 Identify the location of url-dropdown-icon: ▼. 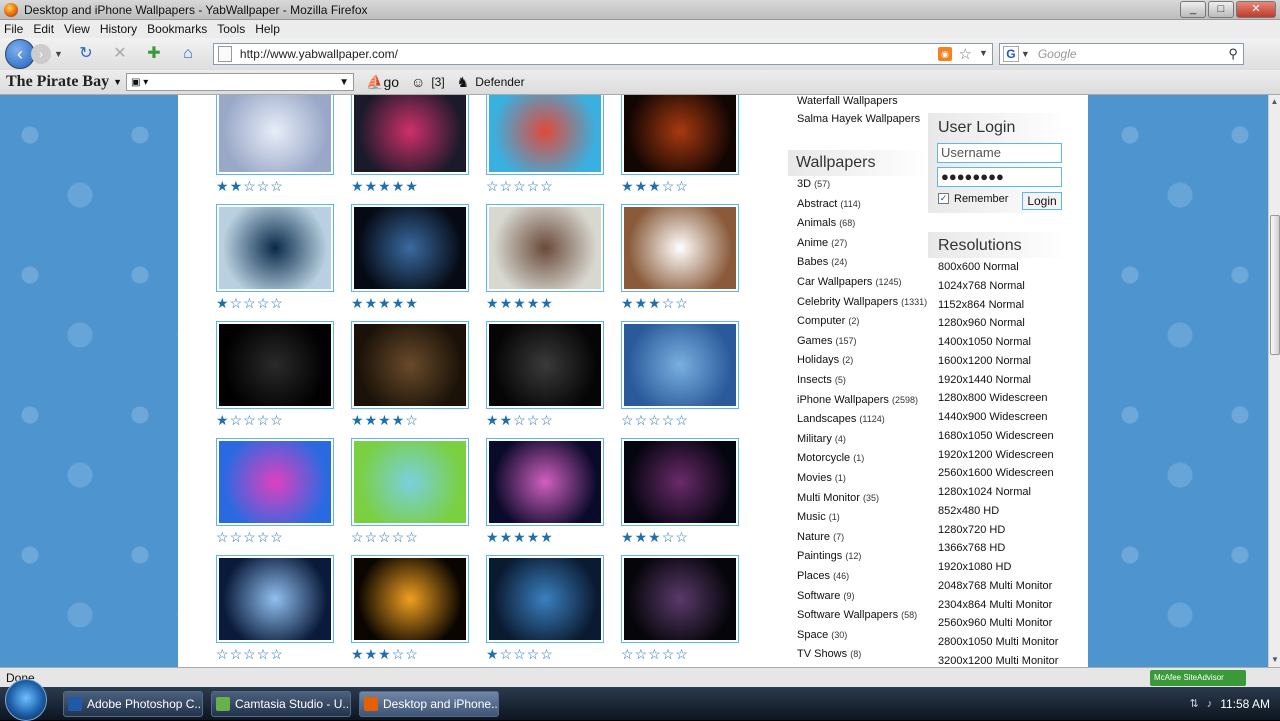
(983, 53).